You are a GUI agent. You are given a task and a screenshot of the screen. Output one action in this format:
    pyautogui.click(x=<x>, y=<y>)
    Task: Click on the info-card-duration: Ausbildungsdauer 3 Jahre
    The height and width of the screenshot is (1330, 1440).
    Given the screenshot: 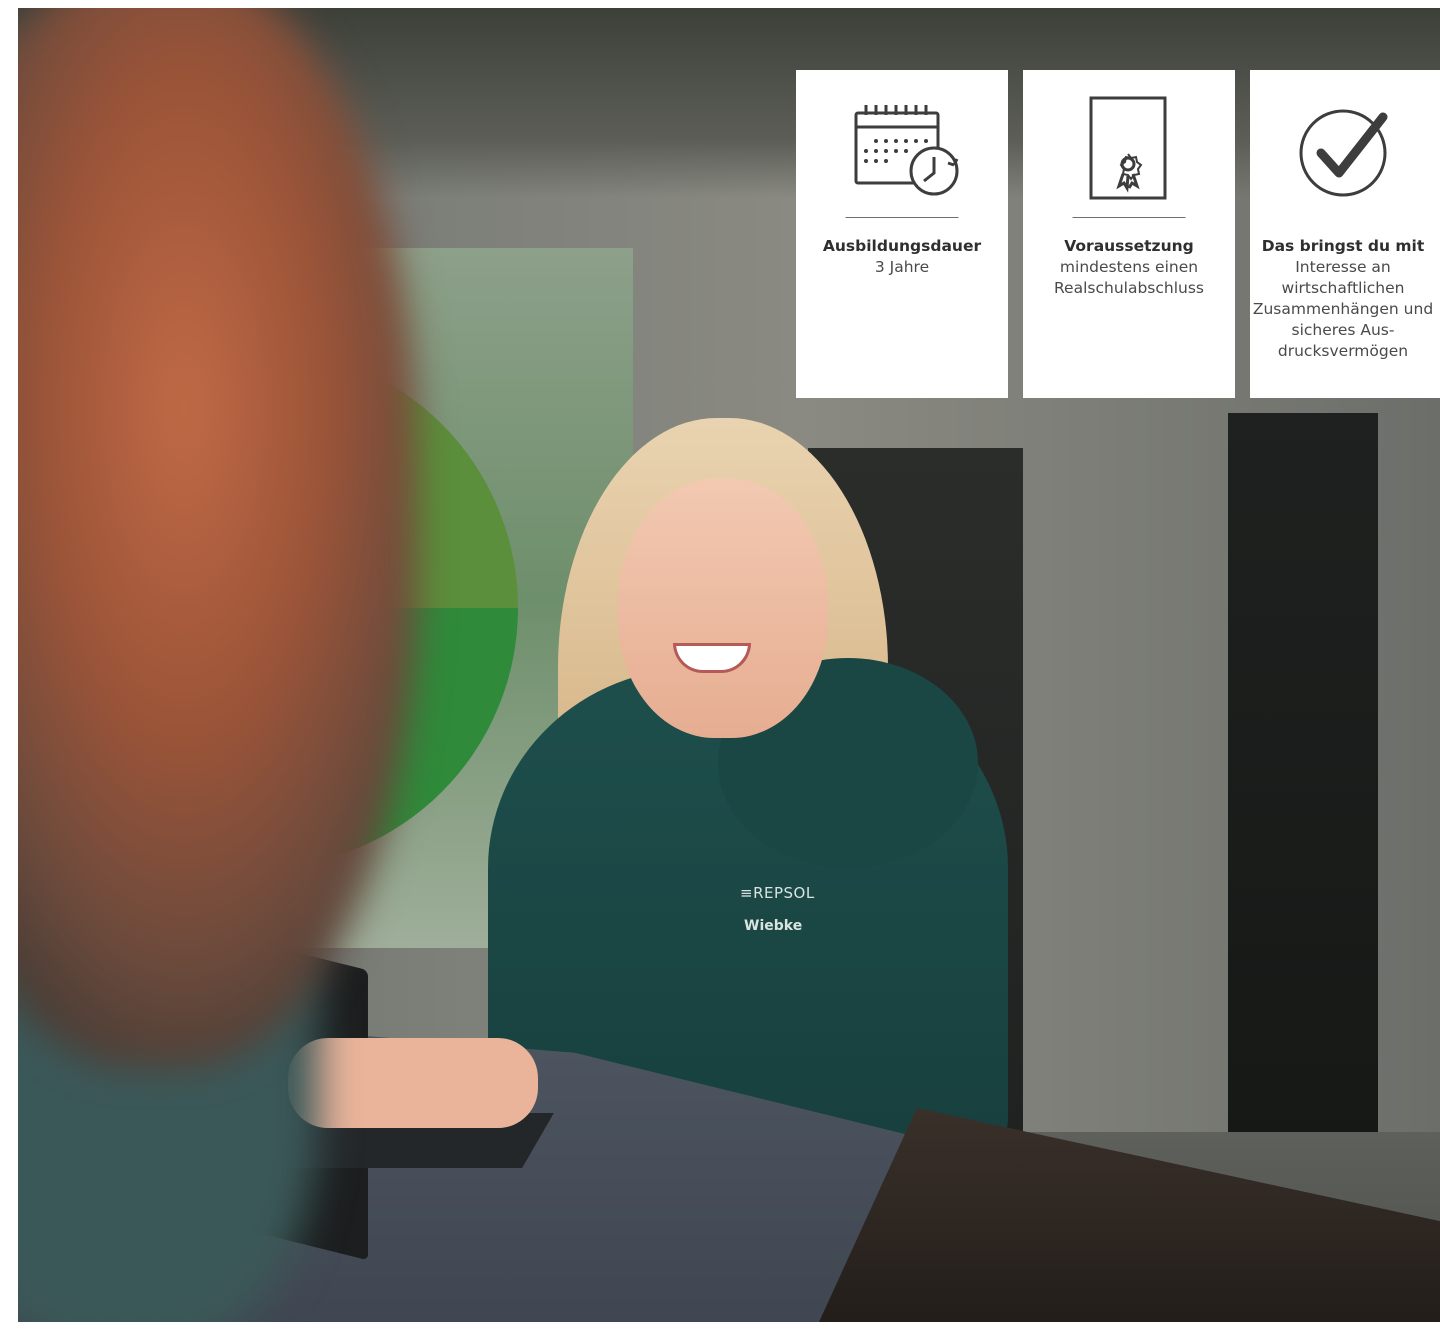 What is the action you would take?
    pyautogui.click(x=902, y=234)
    